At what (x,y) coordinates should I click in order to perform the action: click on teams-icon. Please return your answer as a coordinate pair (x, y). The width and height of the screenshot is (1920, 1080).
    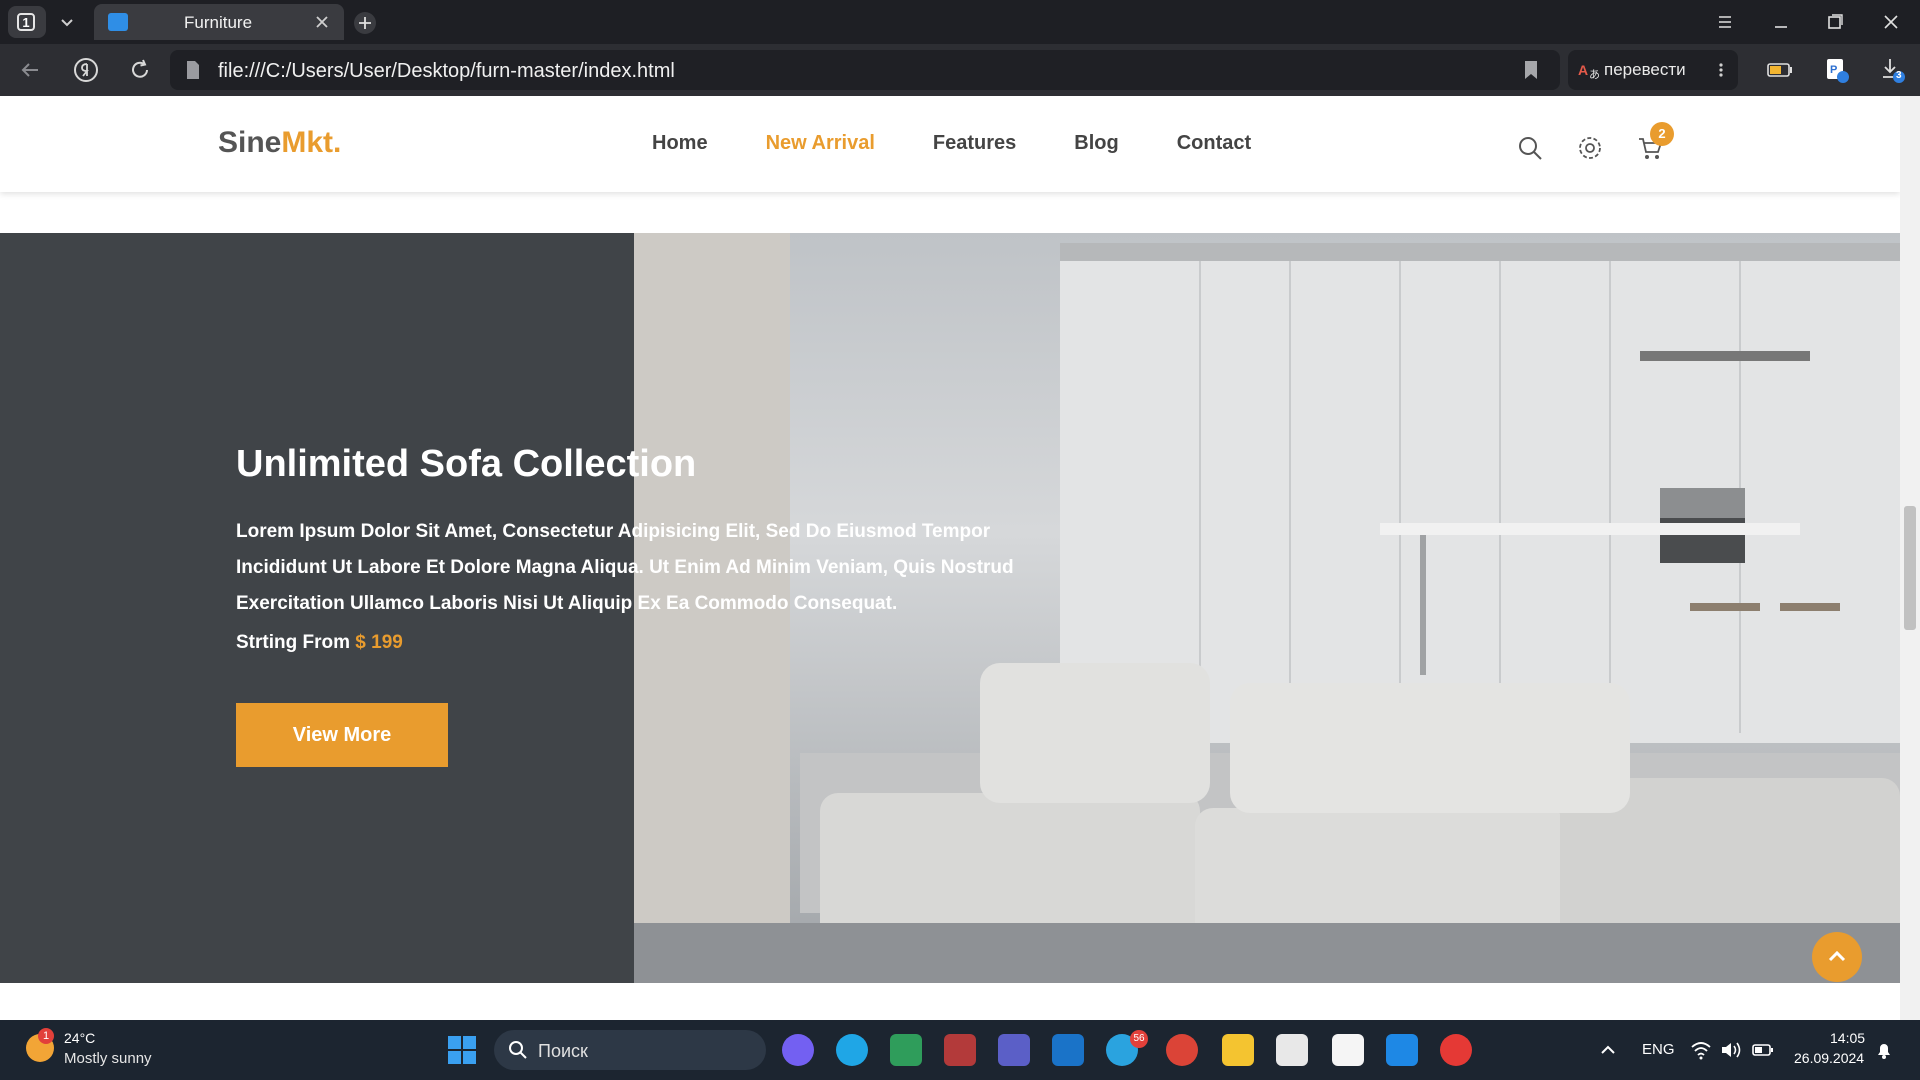
    Looking at the image, I should click on (1014, 1050).